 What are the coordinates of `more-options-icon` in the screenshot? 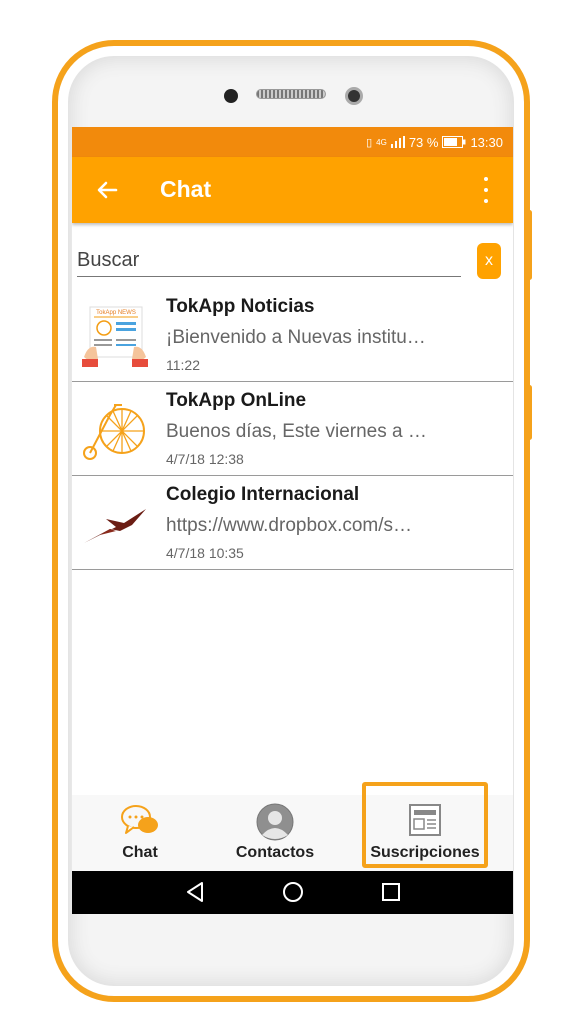 It's located at (486, 190).